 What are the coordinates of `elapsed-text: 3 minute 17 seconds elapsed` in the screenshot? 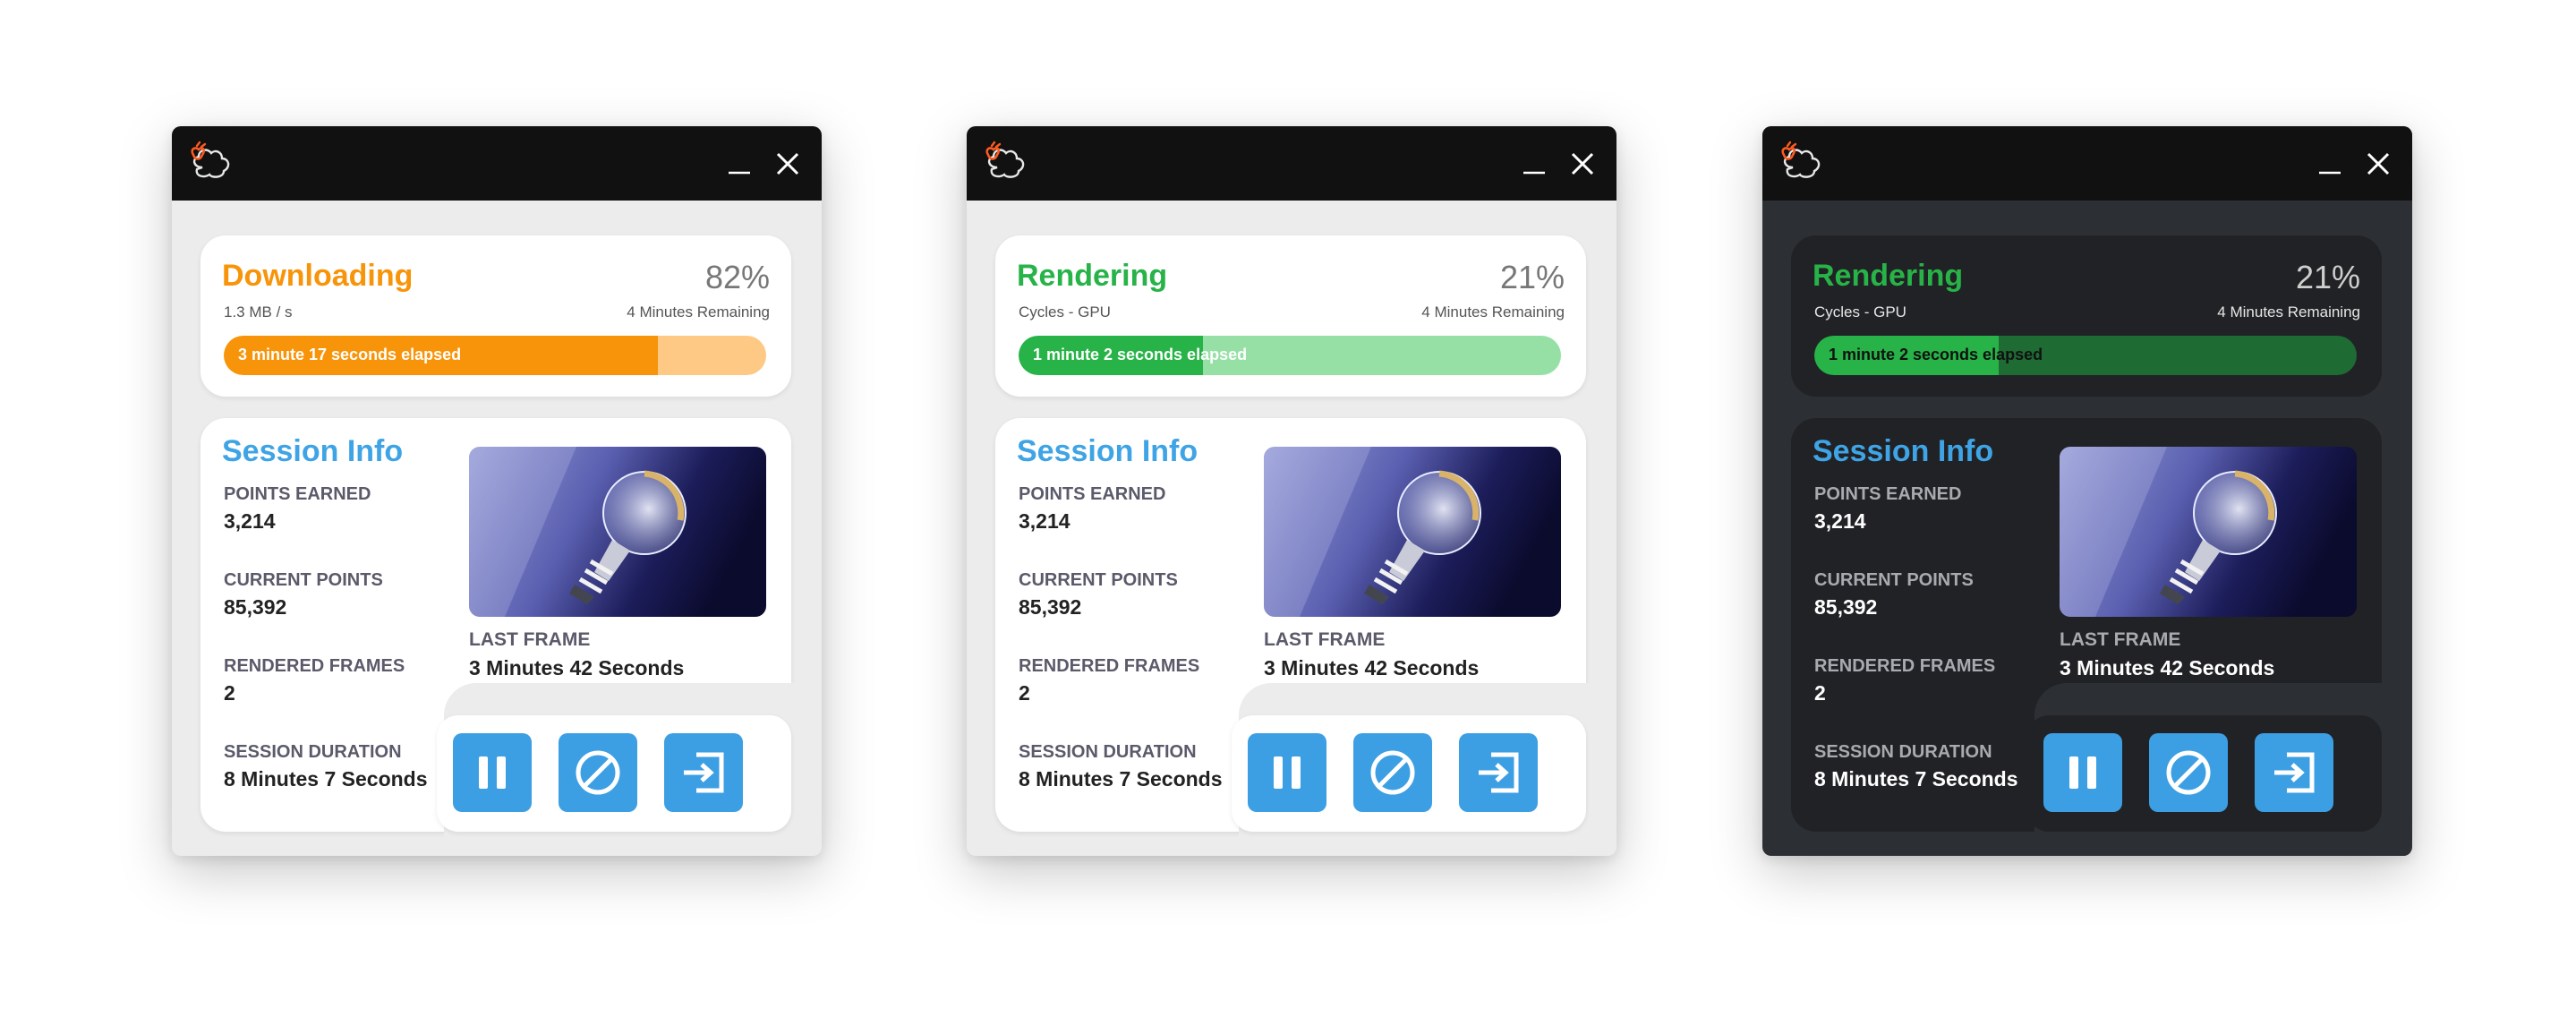 It's located at (350, 354).